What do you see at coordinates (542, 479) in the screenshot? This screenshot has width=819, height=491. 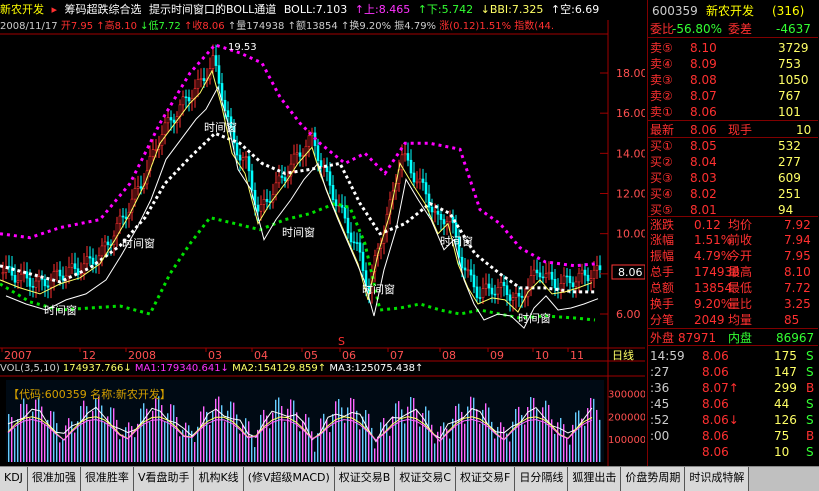 I see `indicator-tab: 日分隔线` at bounding box center [542, 479].